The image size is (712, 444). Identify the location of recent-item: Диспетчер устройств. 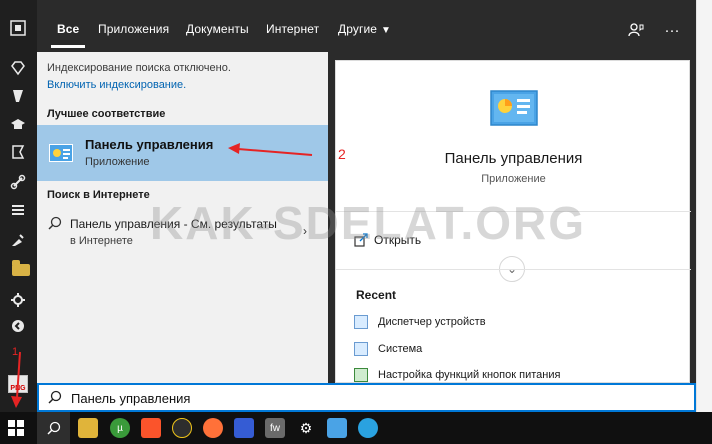
(420, 322).